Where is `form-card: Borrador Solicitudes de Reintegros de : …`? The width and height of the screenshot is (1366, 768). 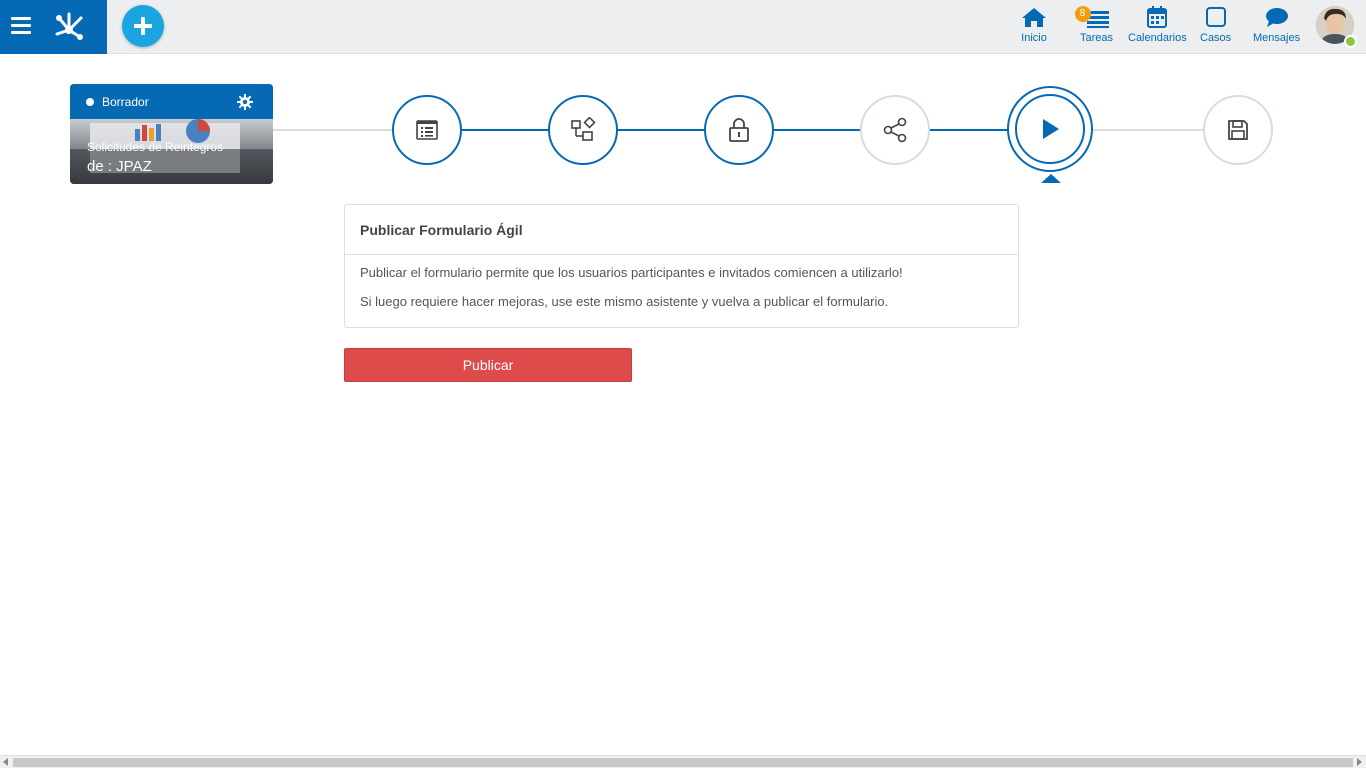 form-card: Borrador Solicitudes de Reintegros de : … is located at coordinates (171, 134).